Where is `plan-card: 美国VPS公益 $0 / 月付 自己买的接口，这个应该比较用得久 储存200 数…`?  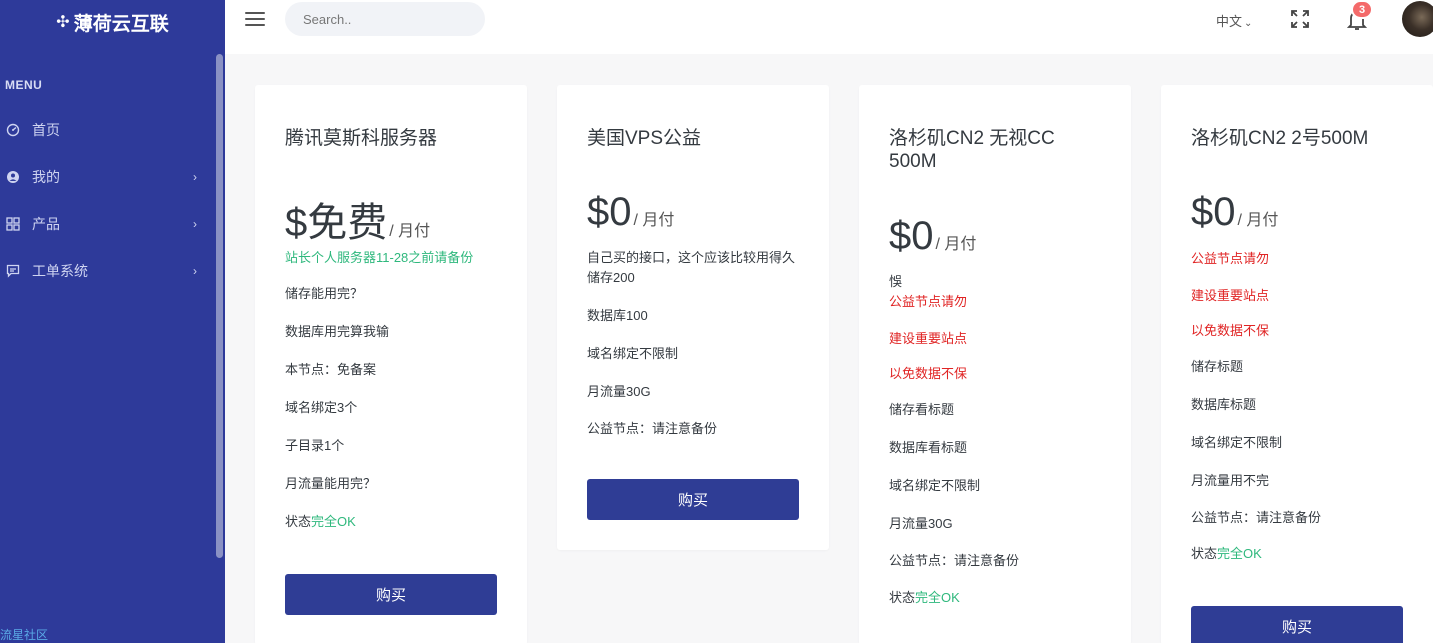
plan-card: 美国VPS公益 $0 / 月付 自己买的接口，这个应该比较用得久 储存200 数… is located at coordinates (693, 317).